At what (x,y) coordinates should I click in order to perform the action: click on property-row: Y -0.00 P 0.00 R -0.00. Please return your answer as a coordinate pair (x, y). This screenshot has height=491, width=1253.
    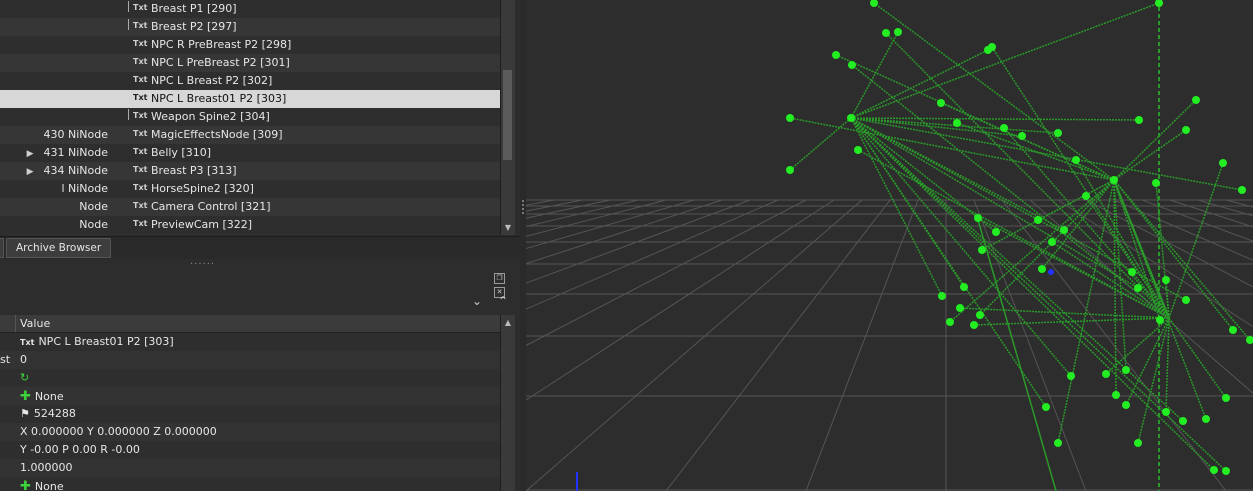
    Looking at the image, I should click on (250, 450).